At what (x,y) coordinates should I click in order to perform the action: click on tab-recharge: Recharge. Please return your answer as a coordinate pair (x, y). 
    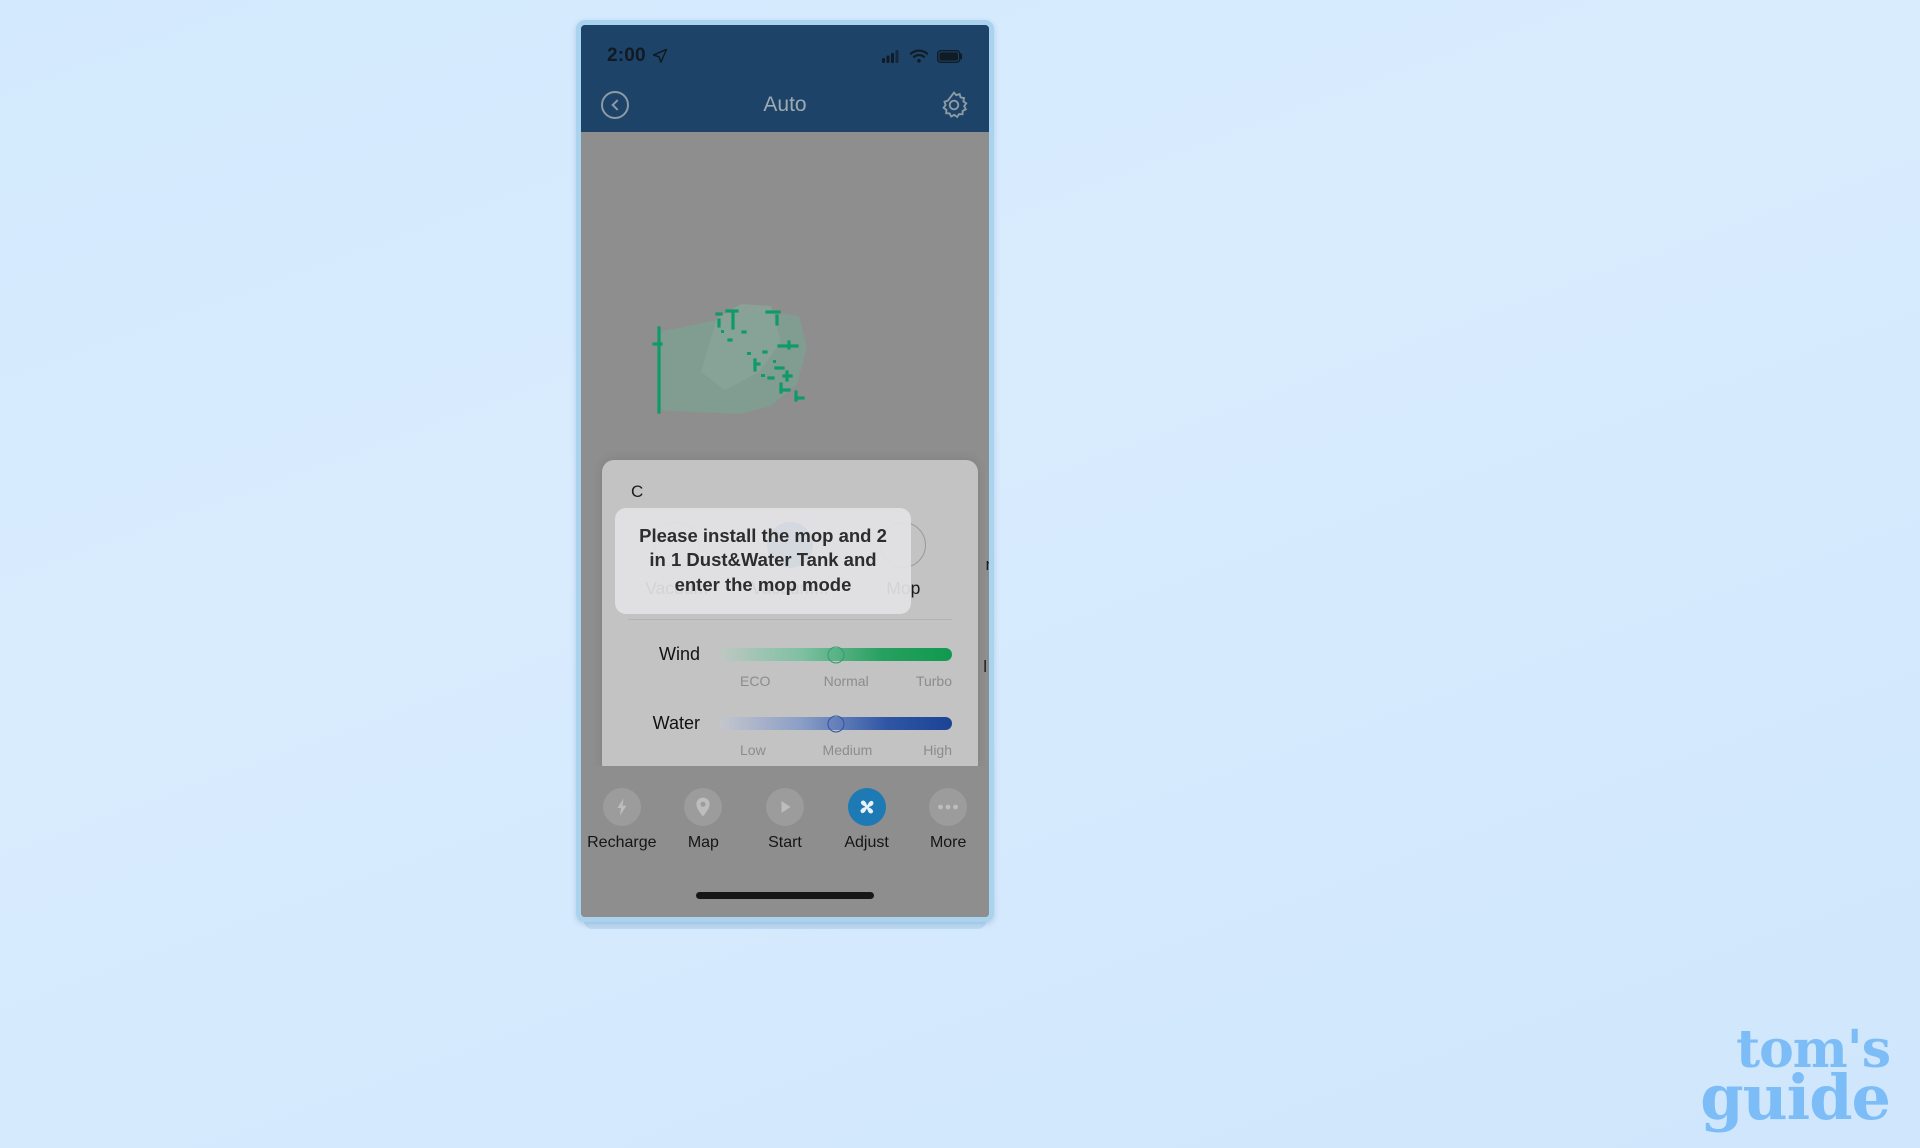
    Looking at the image, I should click on (622, 820).